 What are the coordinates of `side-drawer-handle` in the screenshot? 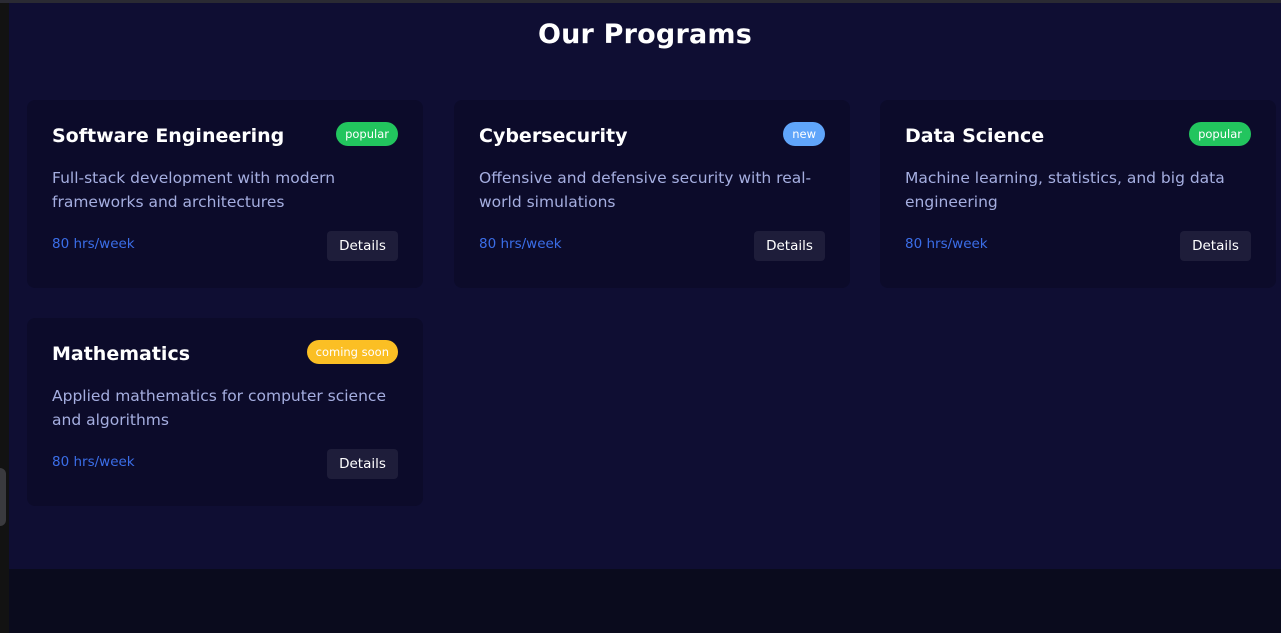 It's located at (3, 497).